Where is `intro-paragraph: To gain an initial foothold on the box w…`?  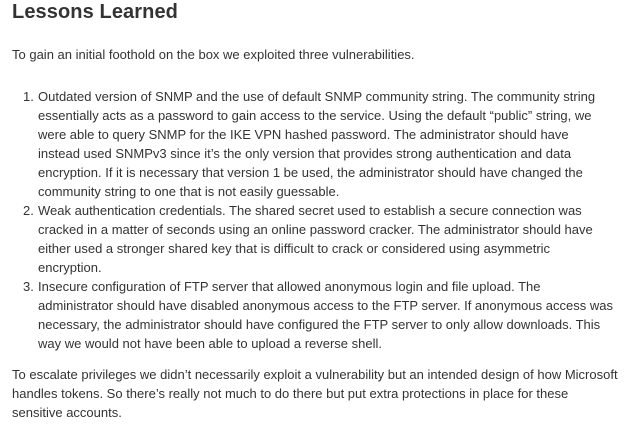 intro-paragraph: To gain an initial foothold on the box w… is located at coordinates (213, 54).